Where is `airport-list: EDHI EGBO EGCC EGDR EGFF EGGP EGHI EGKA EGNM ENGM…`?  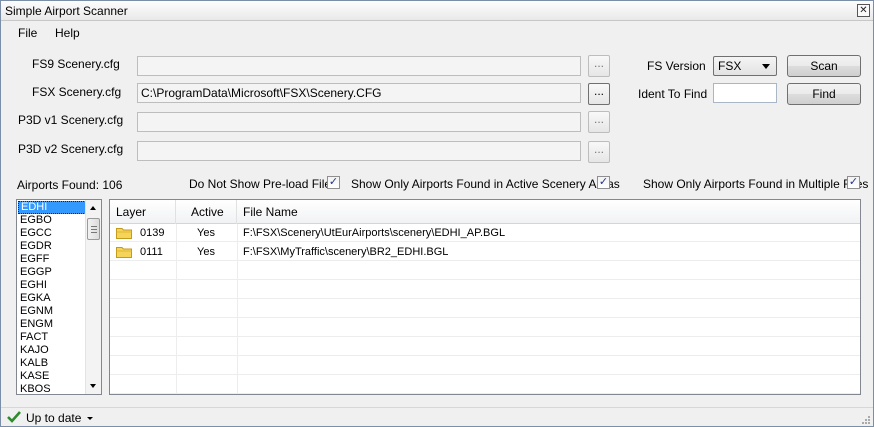 airport-list: EDHI EGBO EGCC EGDR EGFF EGGP EGHI EGKA EGNM ENGM… is located at coordinates (59, 297).